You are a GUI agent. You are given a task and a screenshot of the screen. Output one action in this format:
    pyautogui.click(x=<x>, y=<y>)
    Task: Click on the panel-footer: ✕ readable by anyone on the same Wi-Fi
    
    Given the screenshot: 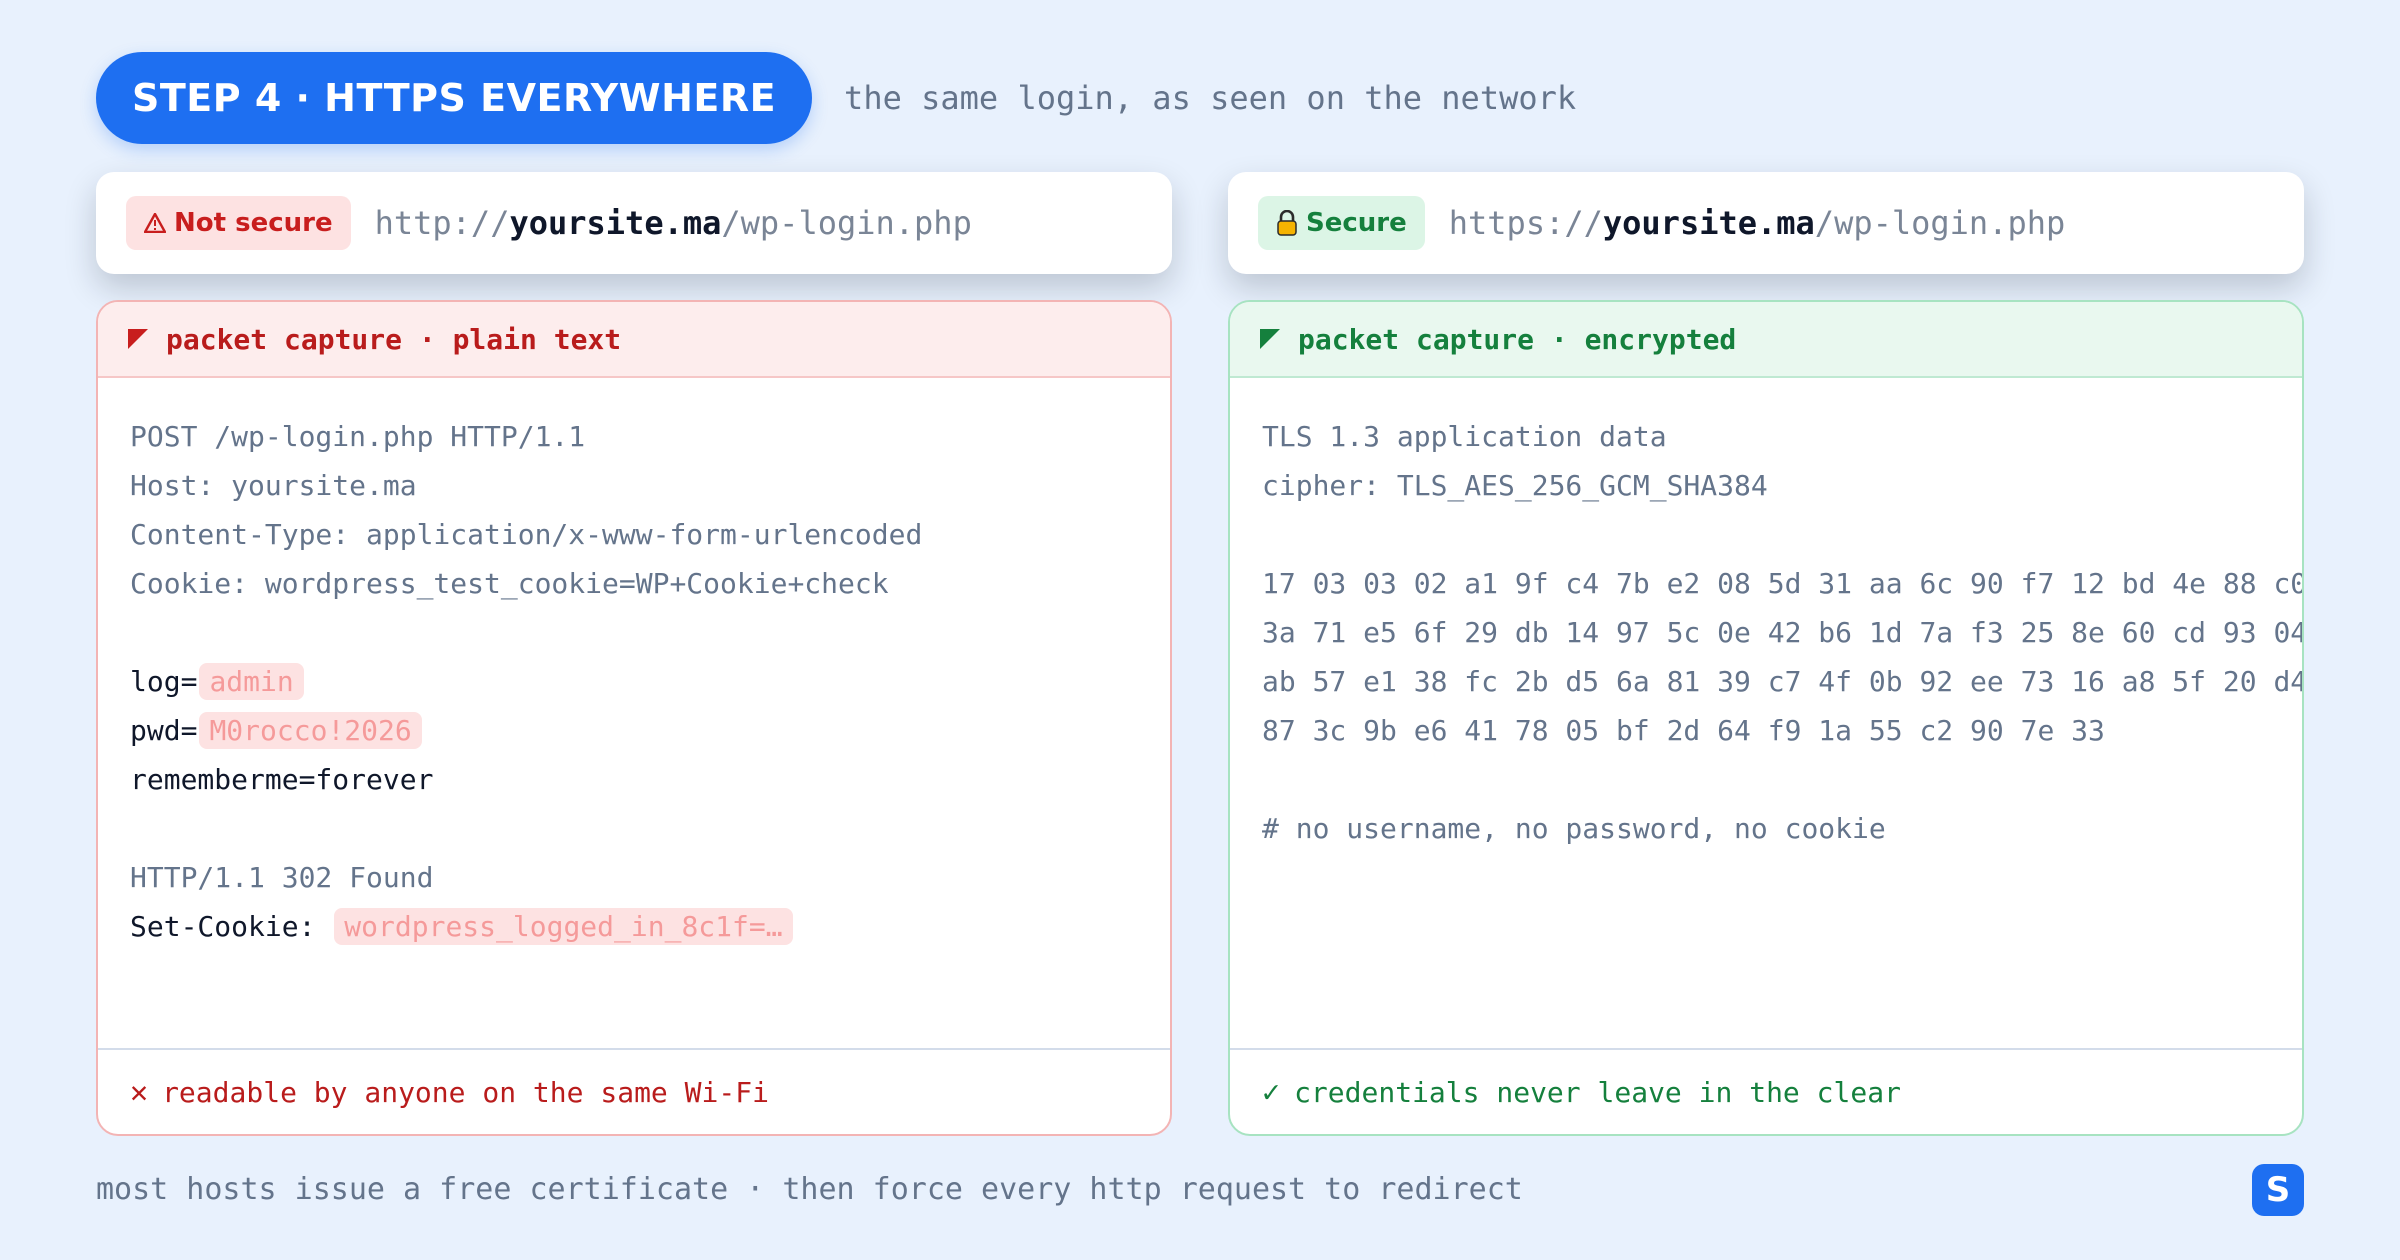 What is the action you would take?
    pyautogui.click(x=634, y=1091)
    